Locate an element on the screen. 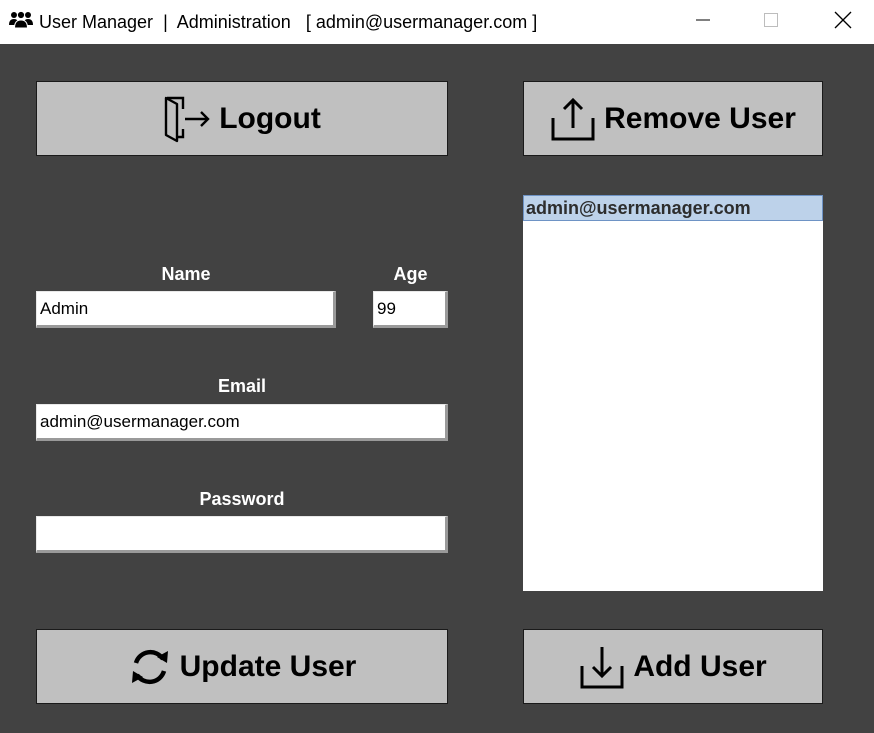  logout-door-icon is located at coordinates (188, 119).